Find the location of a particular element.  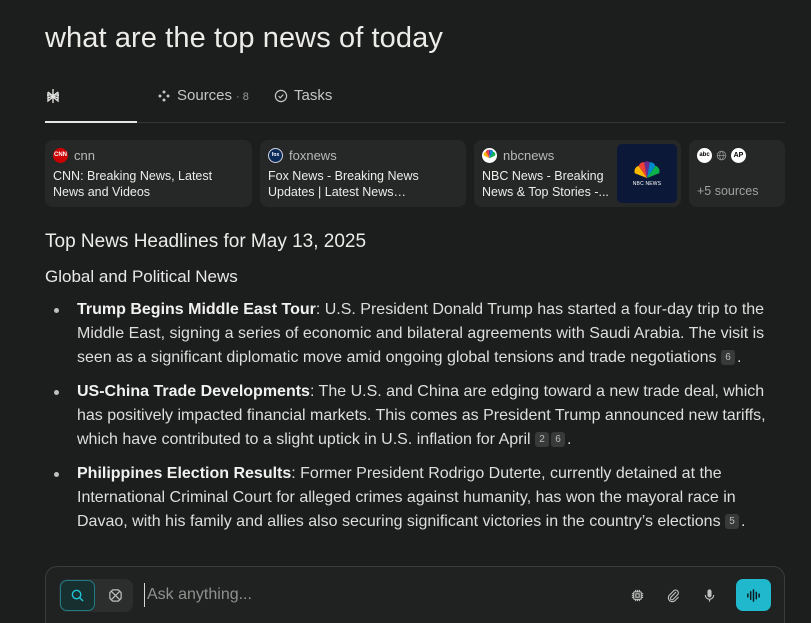

tab-tasks: Tasks is located at coordinates (303, 101).